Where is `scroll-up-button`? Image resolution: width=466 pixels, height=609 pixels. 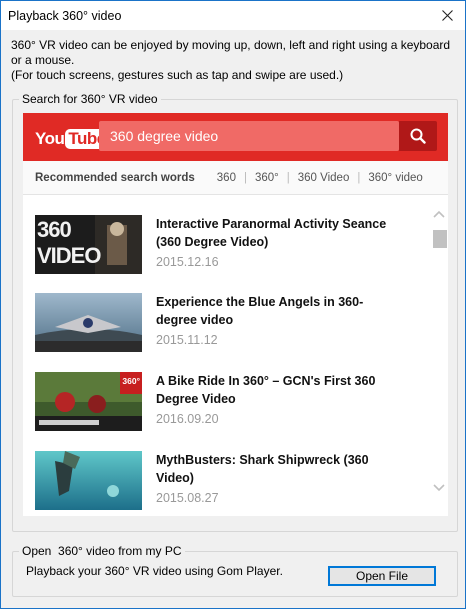 scroll-up-button is located at coordinates (439, 214).